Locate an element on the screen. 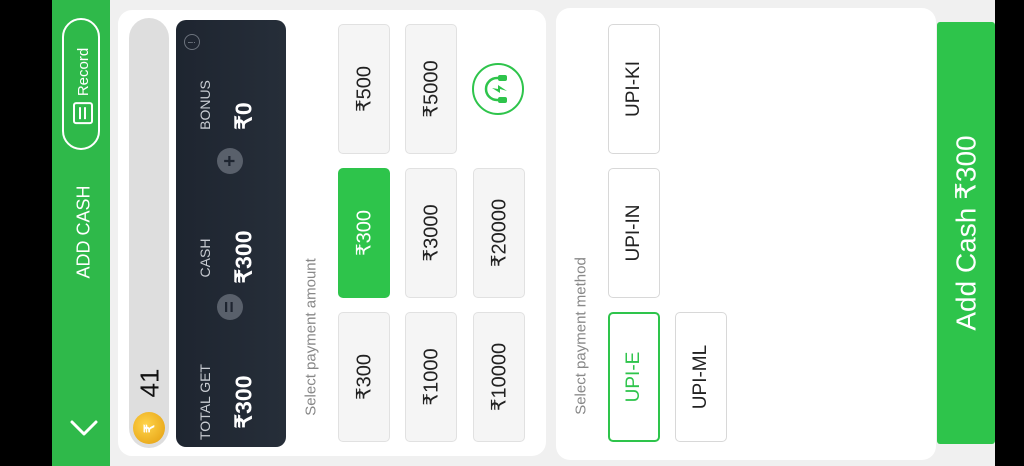 The width and height of the screenshot is (1024, 466). amount-option-20000: ₹20000 is located at coordinates (499, 233).